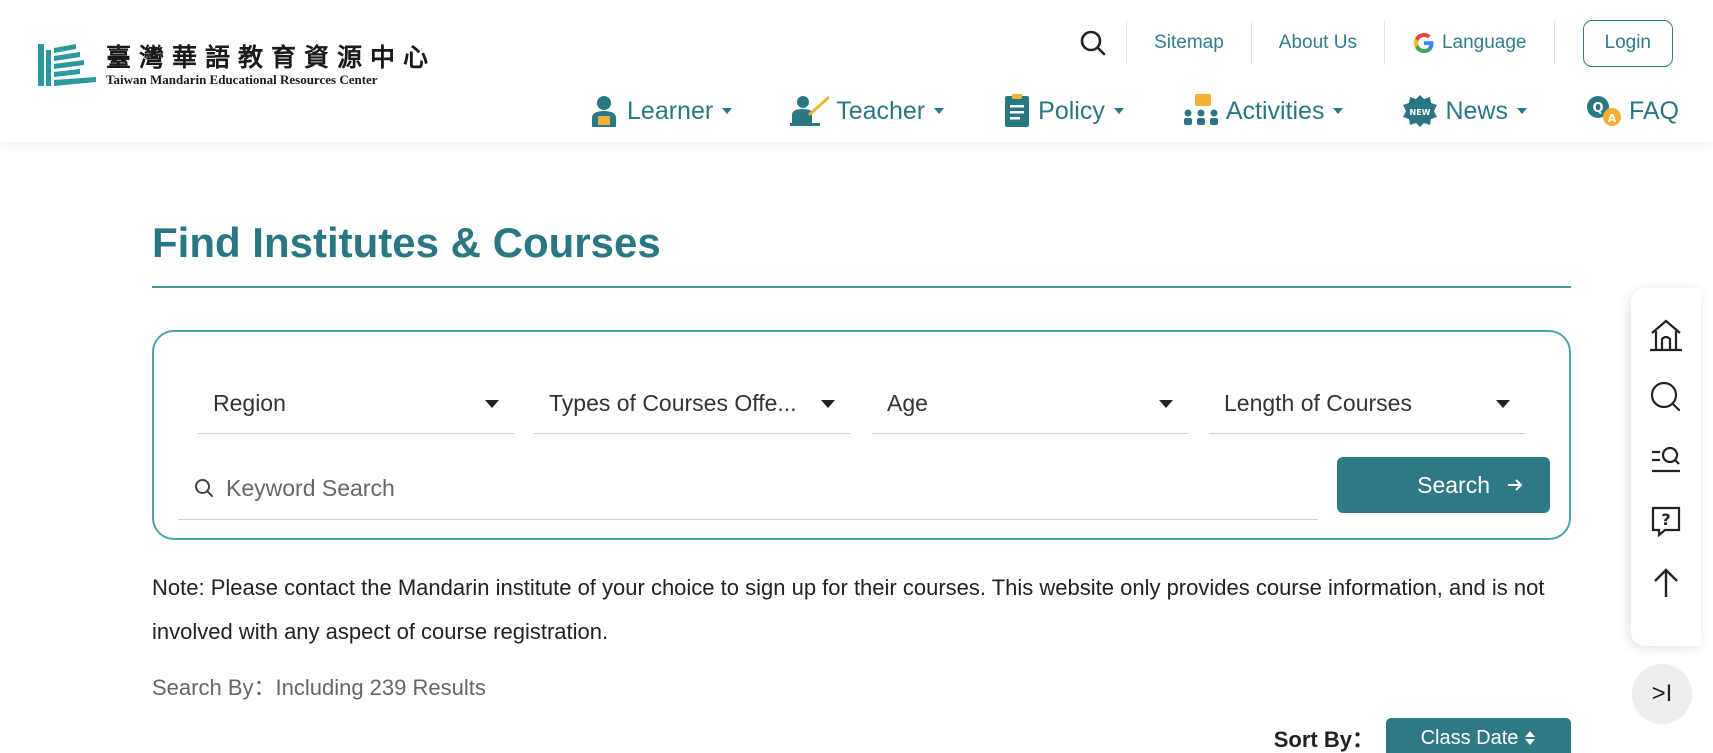 The width and height of the screenshot is (1713, 753). I want to click on language-link: Language, so click(1469, 43).